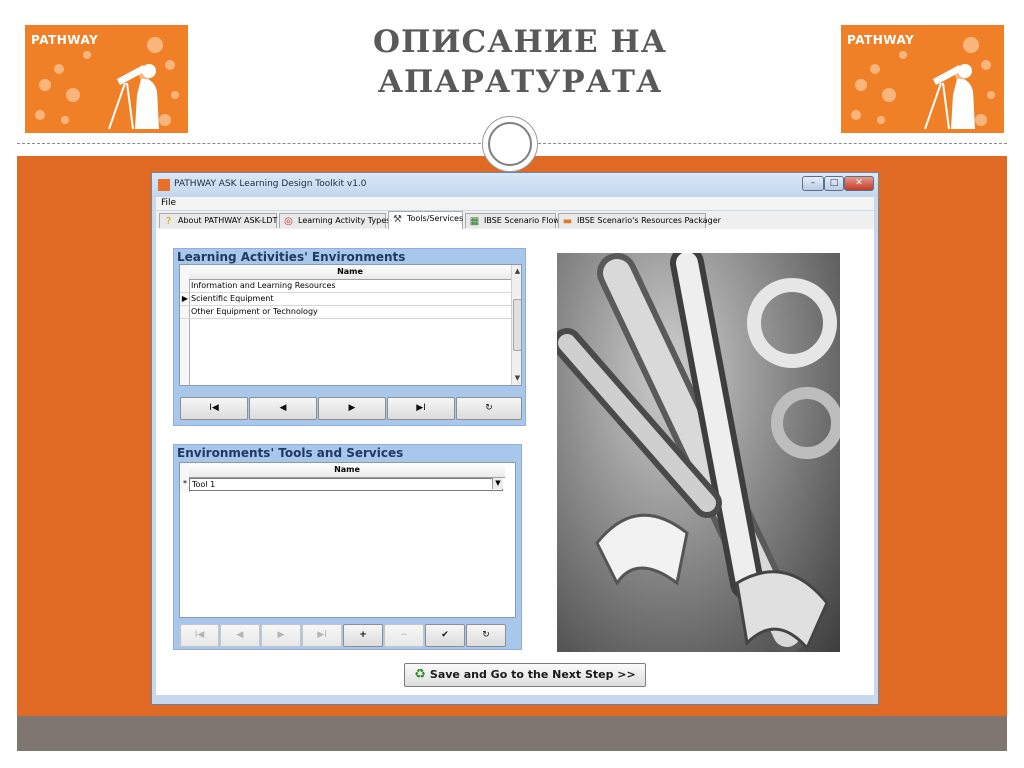  What do you see at coordinates (168, 221) in the screenshot?
I see `question-icon: ?` at bounding box center [168, 221].